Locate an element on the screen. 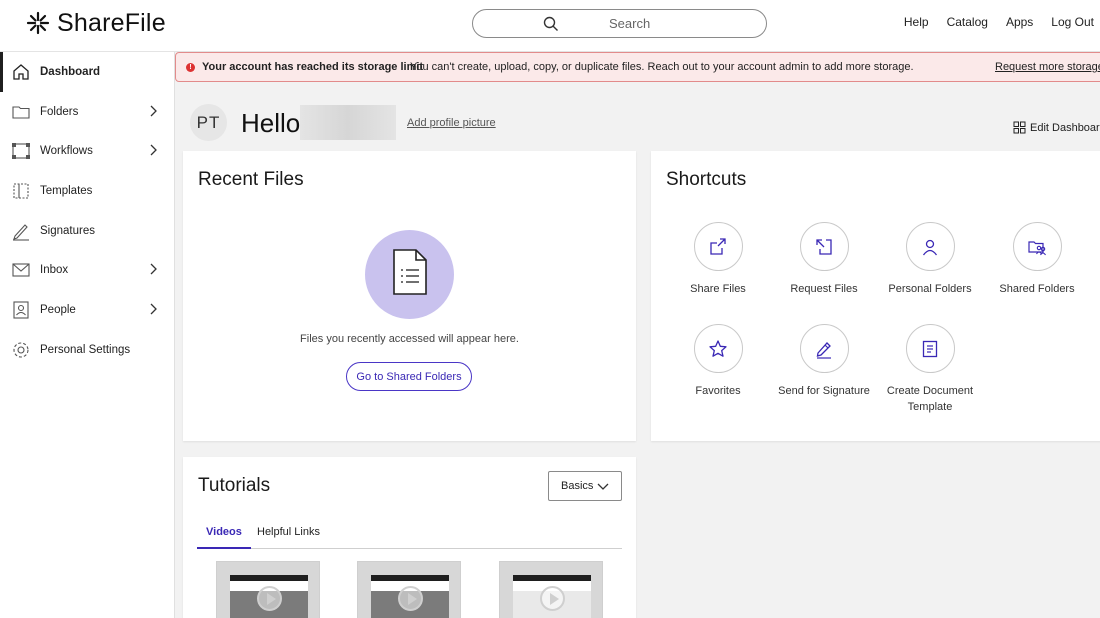 This screenshot has width=1100, height=618. brand-name: ShareFile is located at coordinates (111, 22).